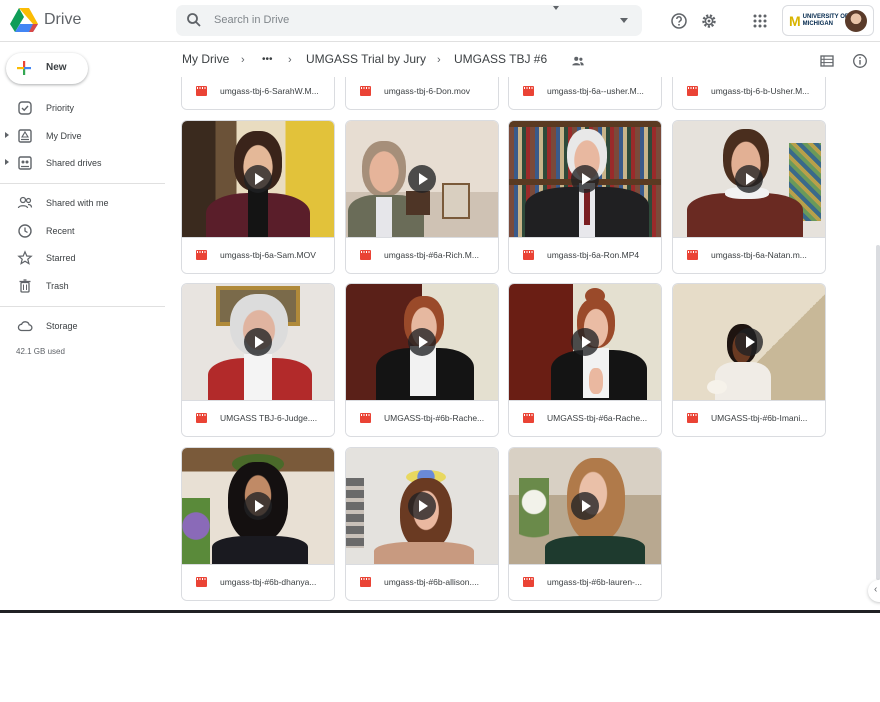 The width and height of the screenshot is (880, 702). Describe the element at coordinates (878, 412) in the screenshot. I see `vertical-scrollbar` at that location.